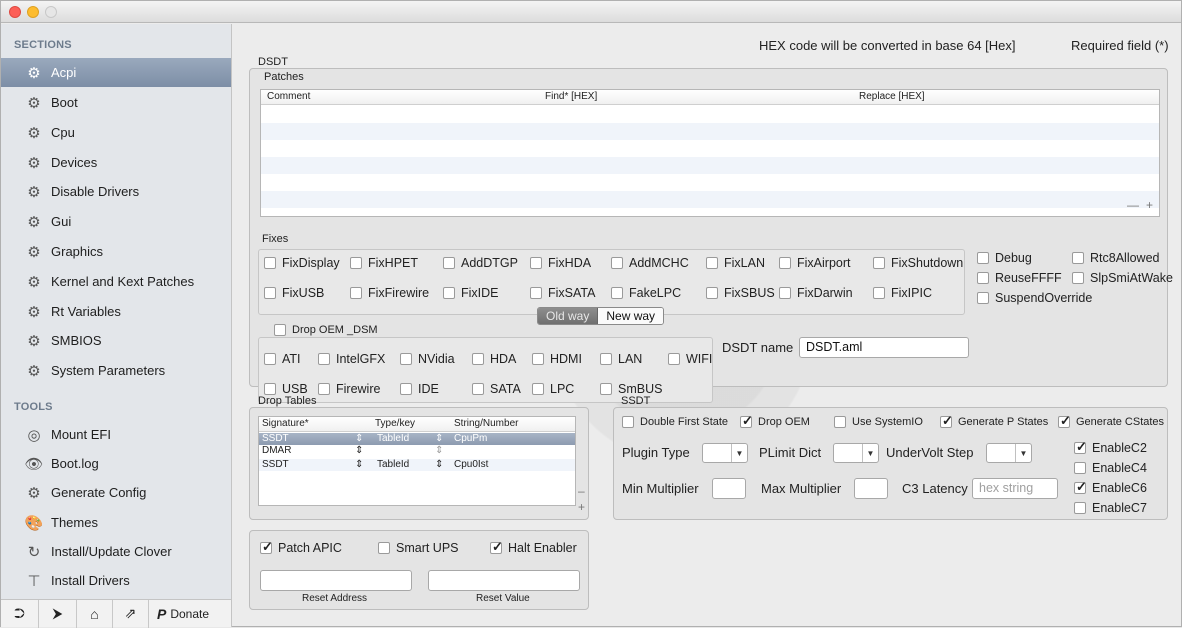 This screenshot has width=1182, height=628. I want to click on sidebar-item-rt-variables: ⚙ Rt Variables, so click(116, 311).